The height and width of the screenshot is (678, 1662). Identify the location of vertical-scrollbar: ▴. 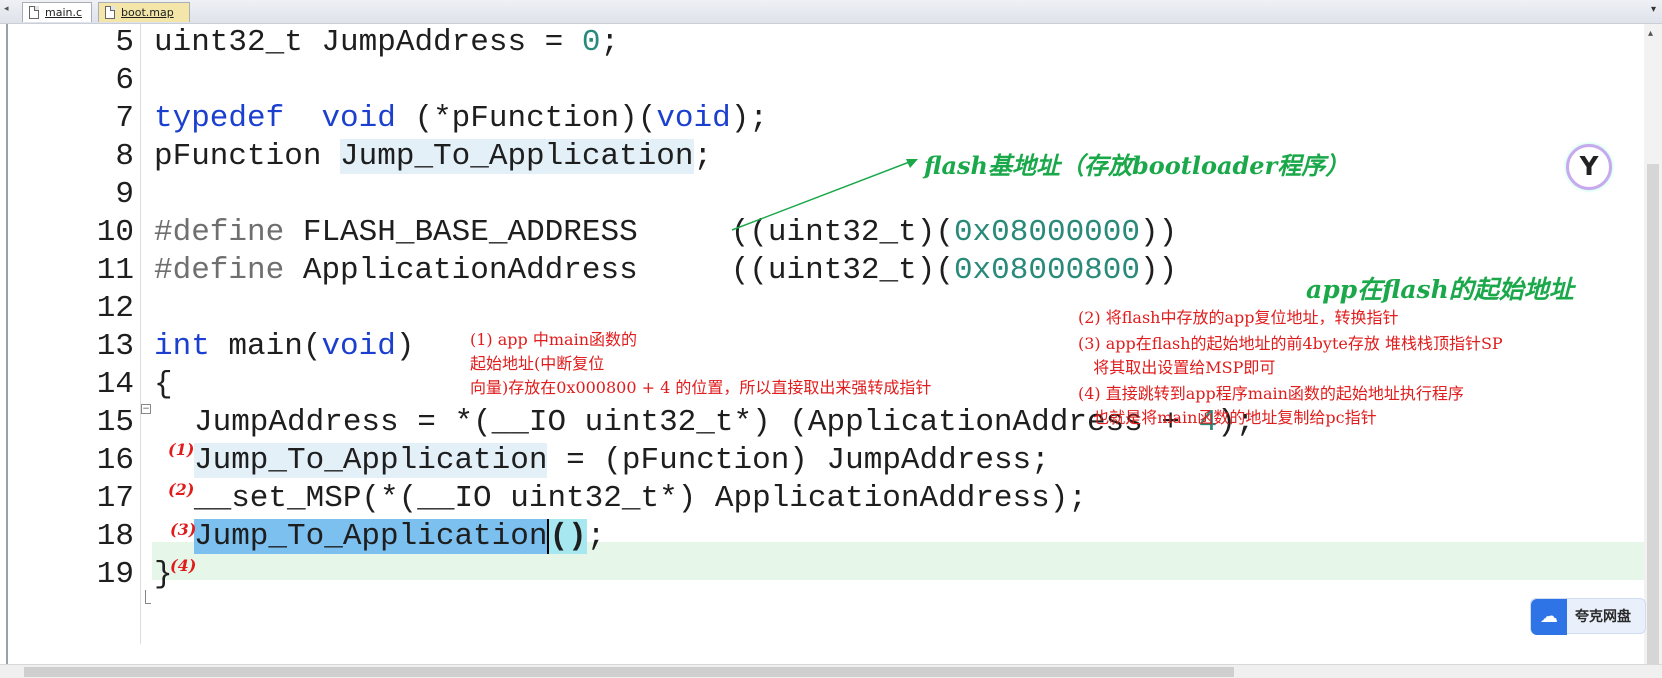
(1653, 344).